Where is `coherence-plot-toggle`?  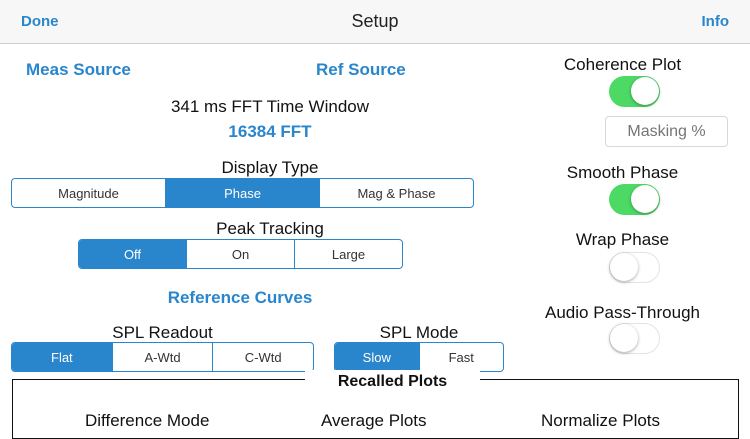 coherence-plot-toggle is located at coordinates (634, 91).